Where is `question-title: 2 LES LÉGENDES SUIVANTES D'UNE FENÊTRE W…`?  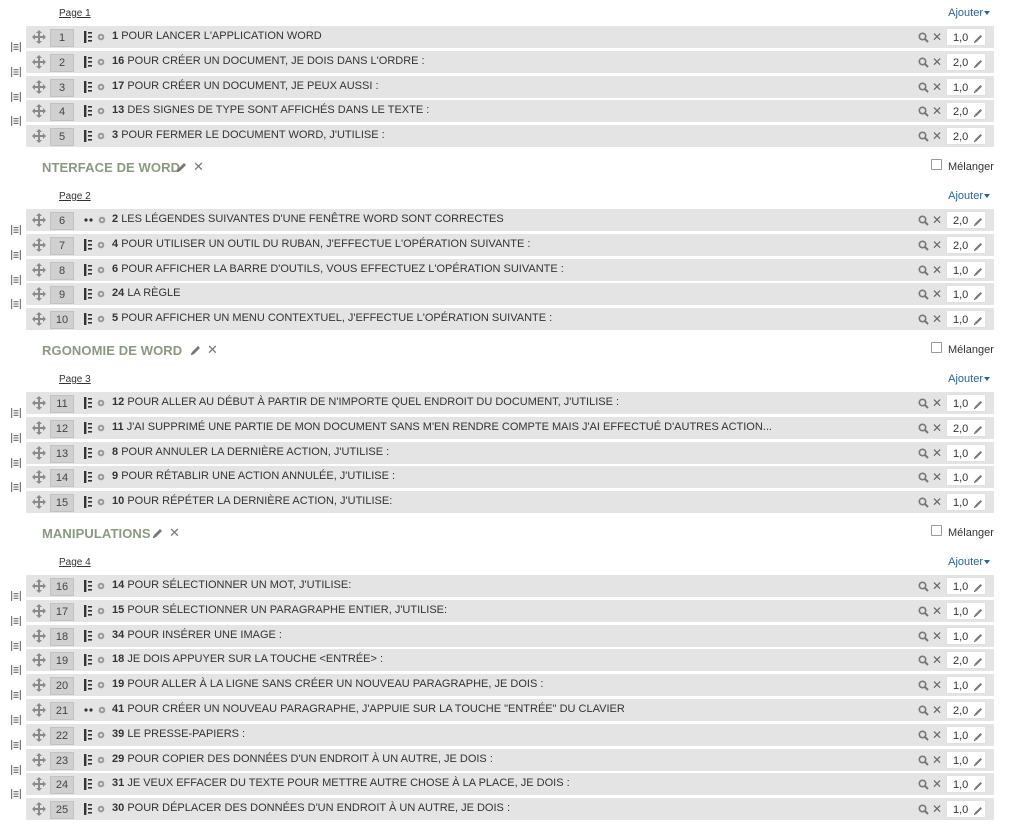 question-title: 2 LES LÉGENDES SUIVANTES D'UNE FENÊTRE W… is located at coordinates (308, 219).